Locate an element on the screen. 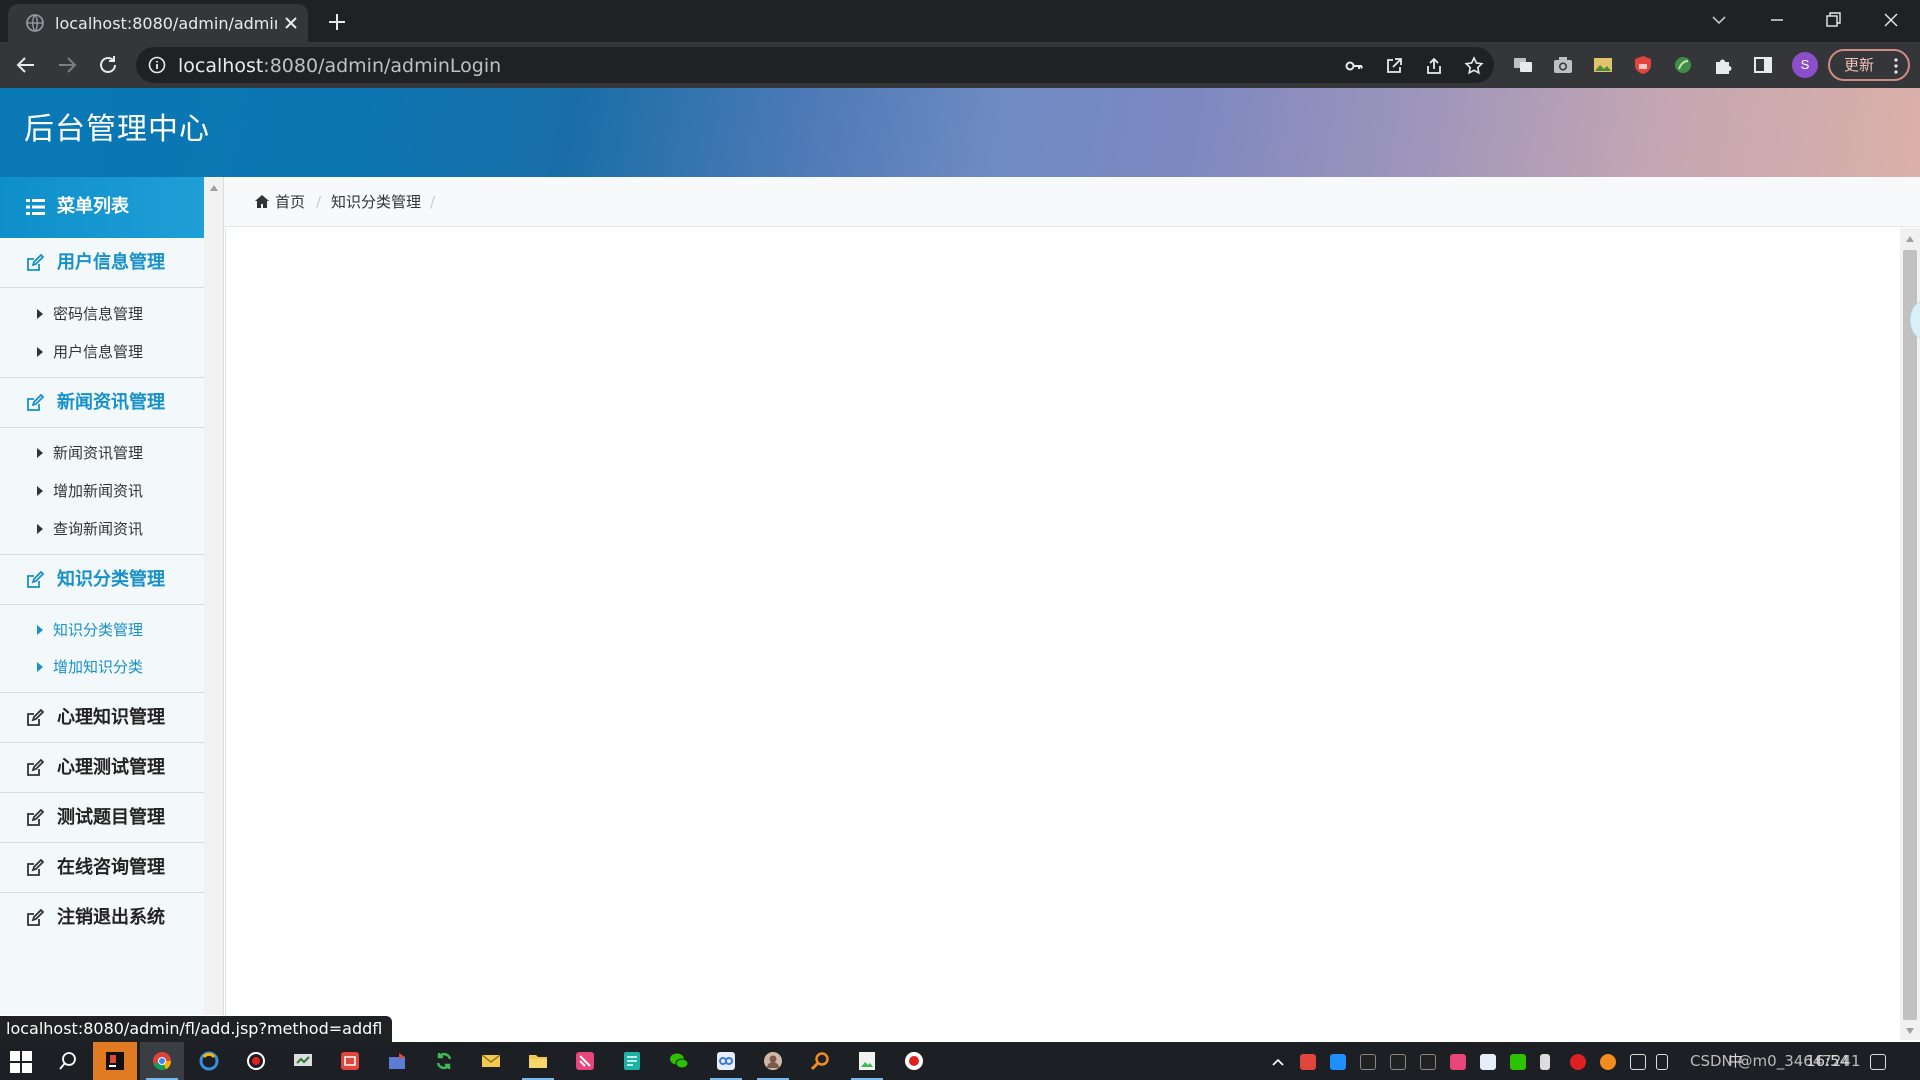  tray-network-icon is located at coordinates (1638, 1062).